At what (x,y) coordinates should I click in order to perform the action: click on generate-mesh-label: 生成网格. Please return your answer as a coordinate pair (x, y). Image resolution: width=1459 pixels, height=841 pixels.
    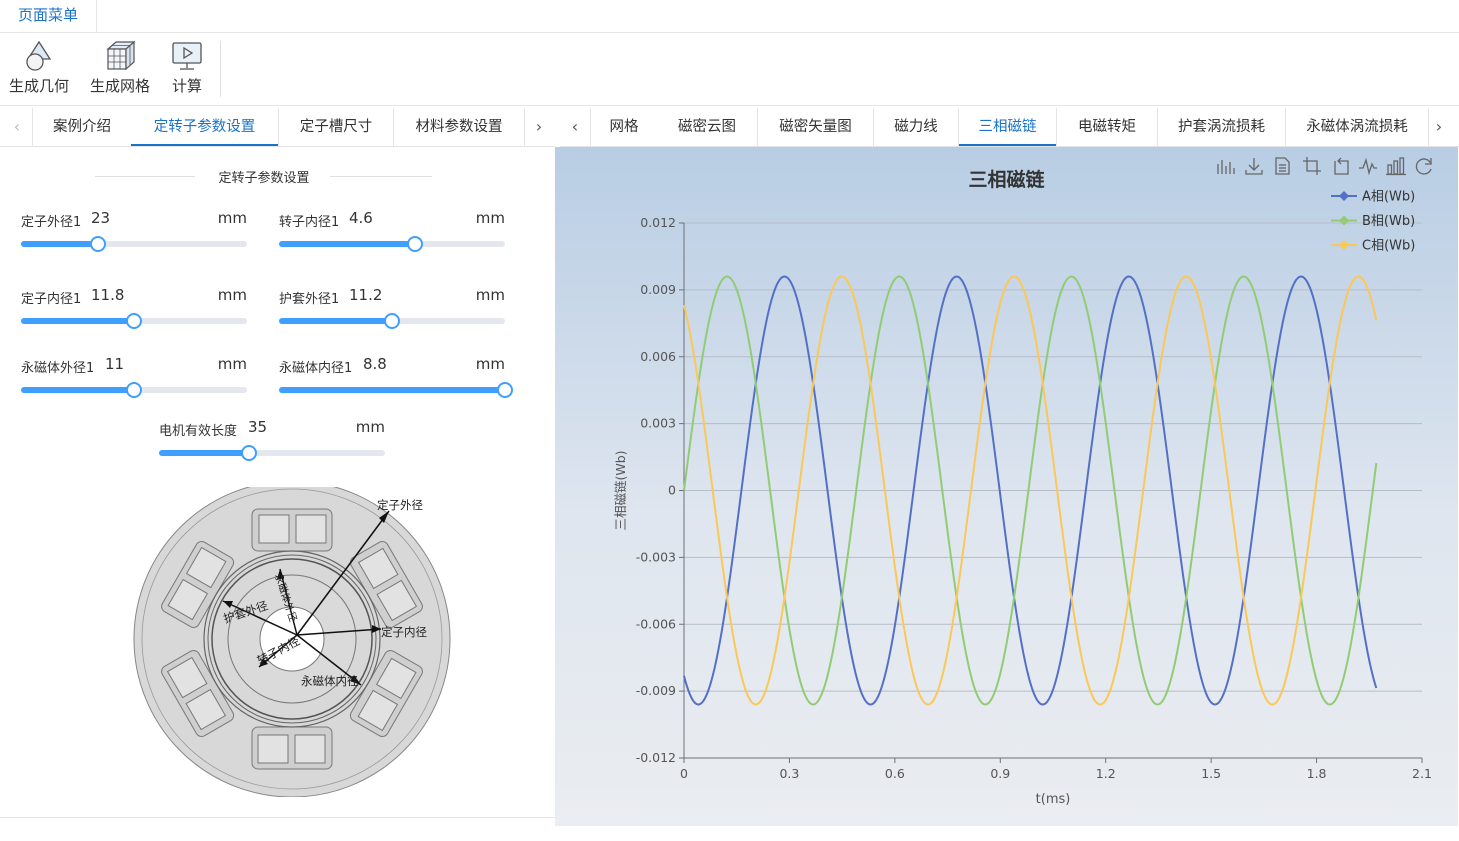
    Looking at the image, I should click on (119, 86).